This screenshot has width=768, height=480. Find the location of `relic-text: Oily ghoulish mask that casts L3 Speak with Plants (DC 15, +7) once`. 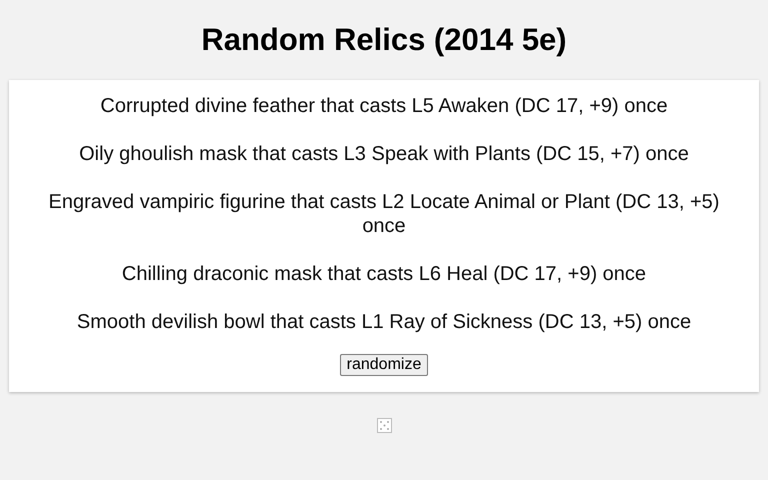

relic-text: Oily ghoulish mask that casts L3 Speak with Plants (DC 15, +7) once is located at coordinates (384, 154).